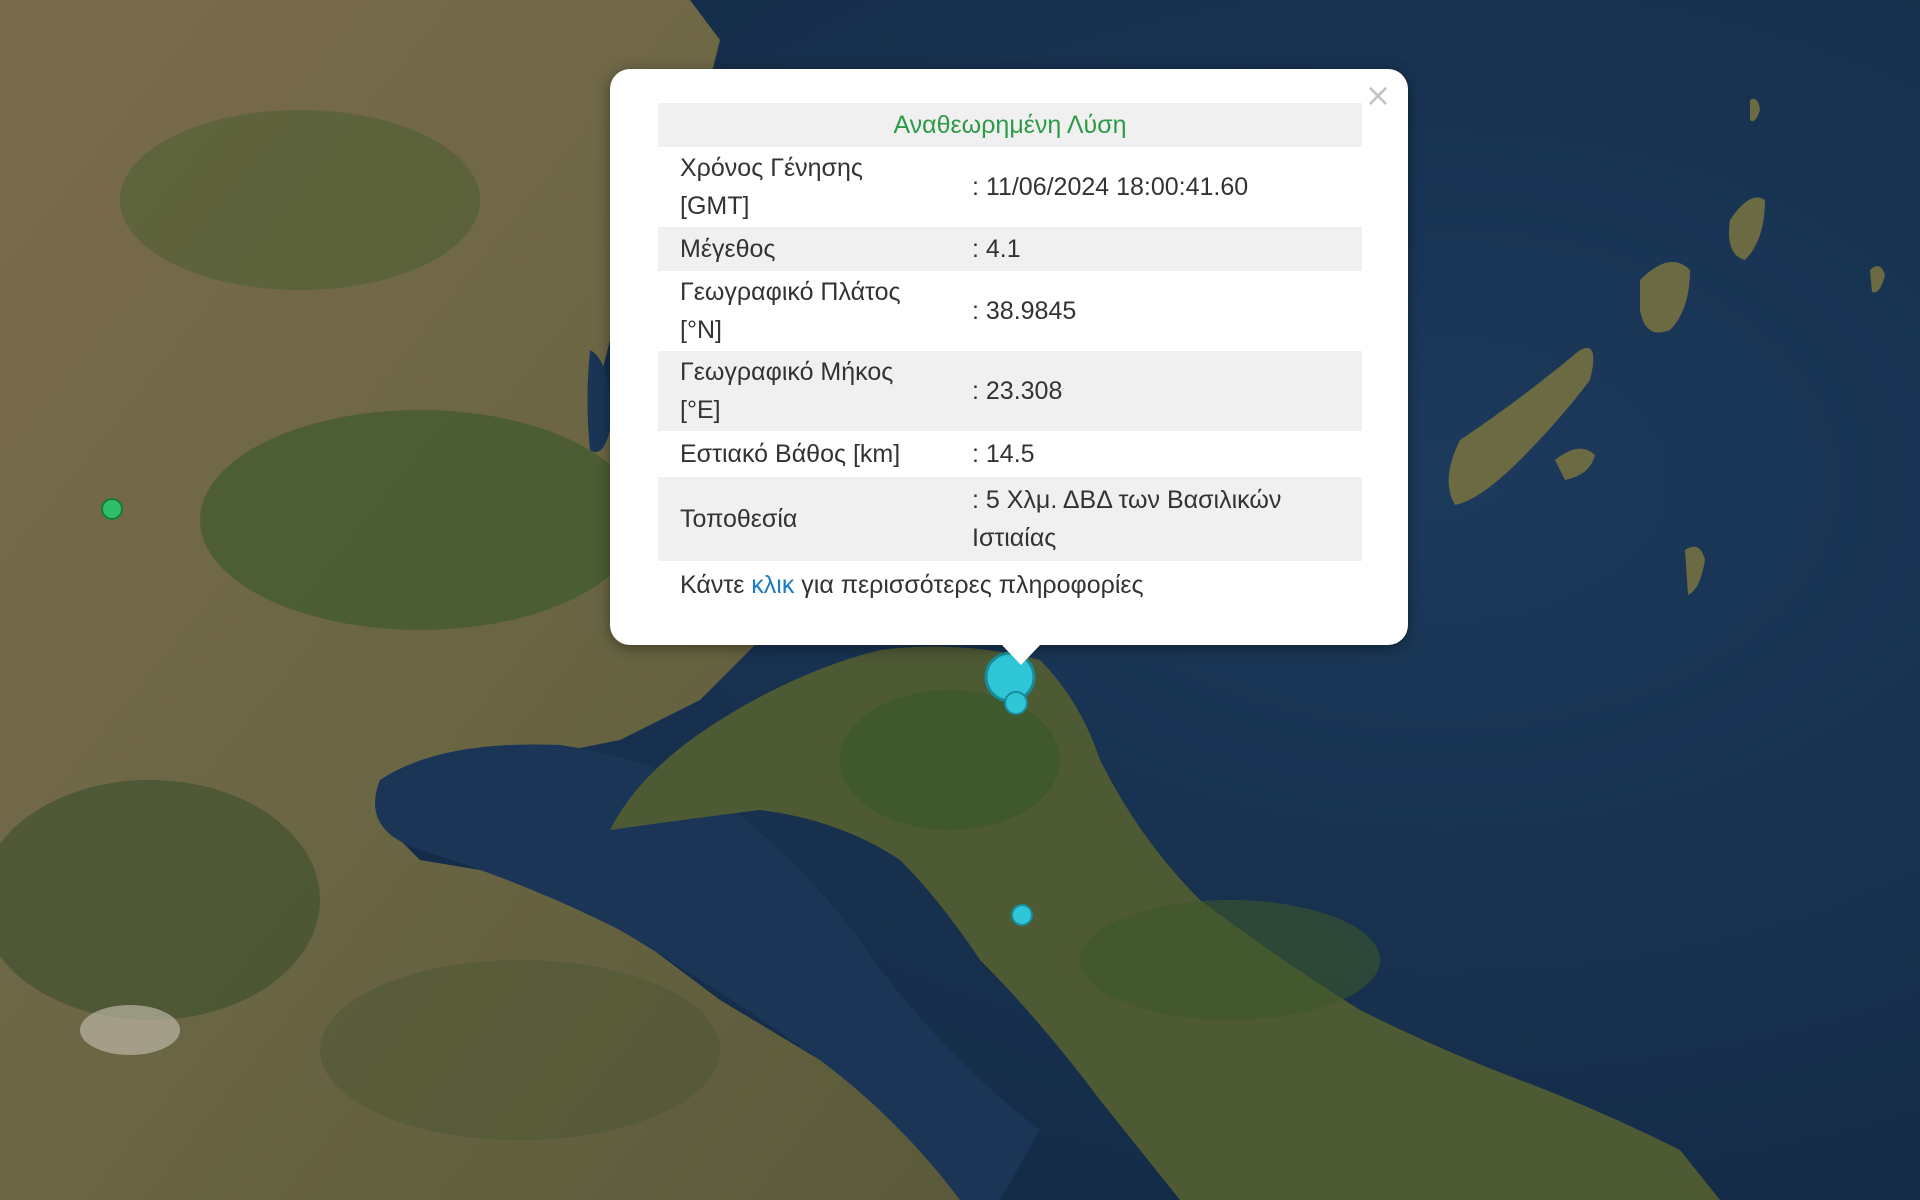  Describe the element at coordinates (716, 585) in the screenshot. I see `more-info-prefix: Κάντε` at that location.